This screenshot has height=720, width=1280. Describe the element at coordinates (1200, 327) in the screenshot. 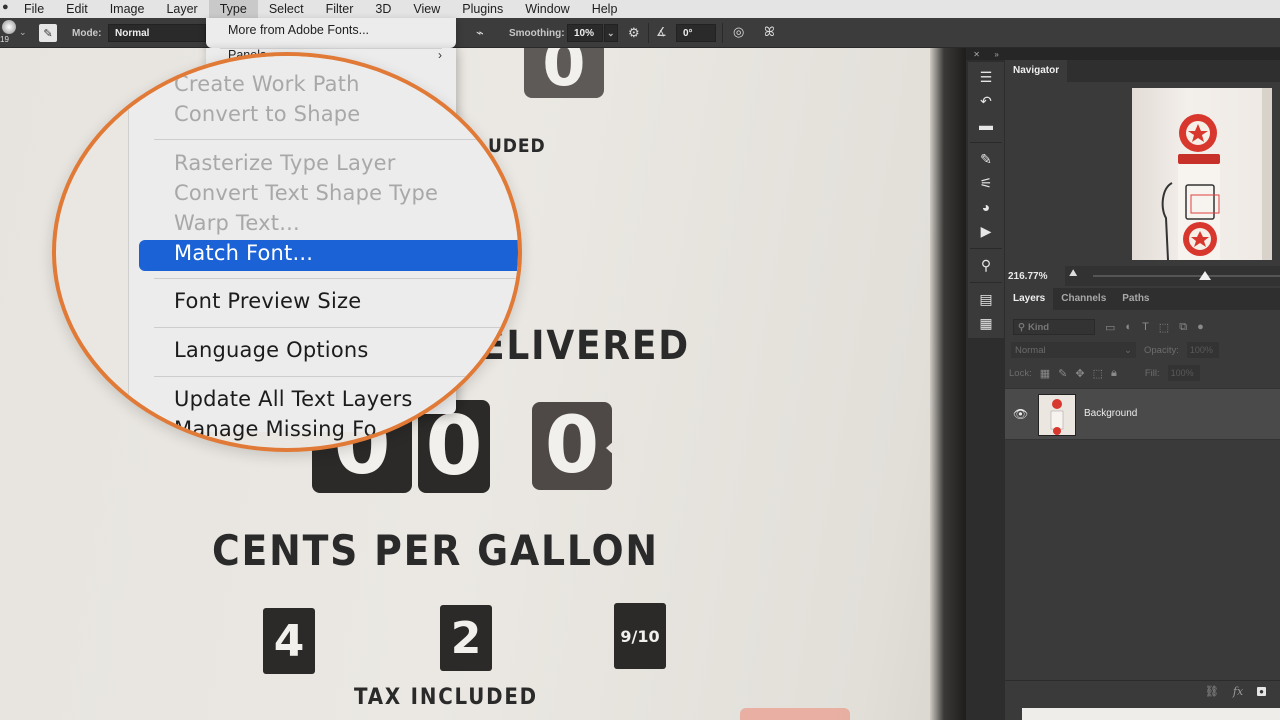

I see `filter-toggle-icon: ●` at that location.